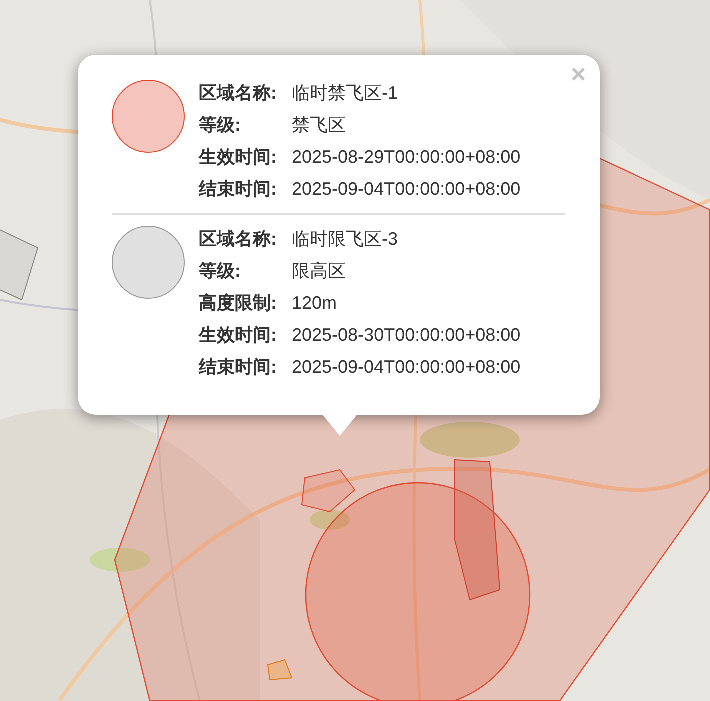 The image size is (710, 701). What do you see at coordinates (346, 93) in the screenshot?
I see `field-value: 临时禁飞区-1` at bounding box center [346, 93].